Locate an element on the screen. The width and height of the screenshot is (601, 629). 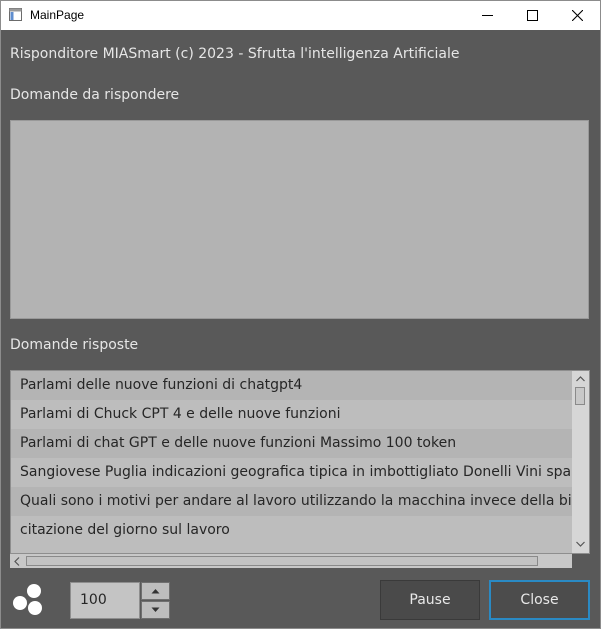
pause-button: Pause is located at coordinates (430, 600).